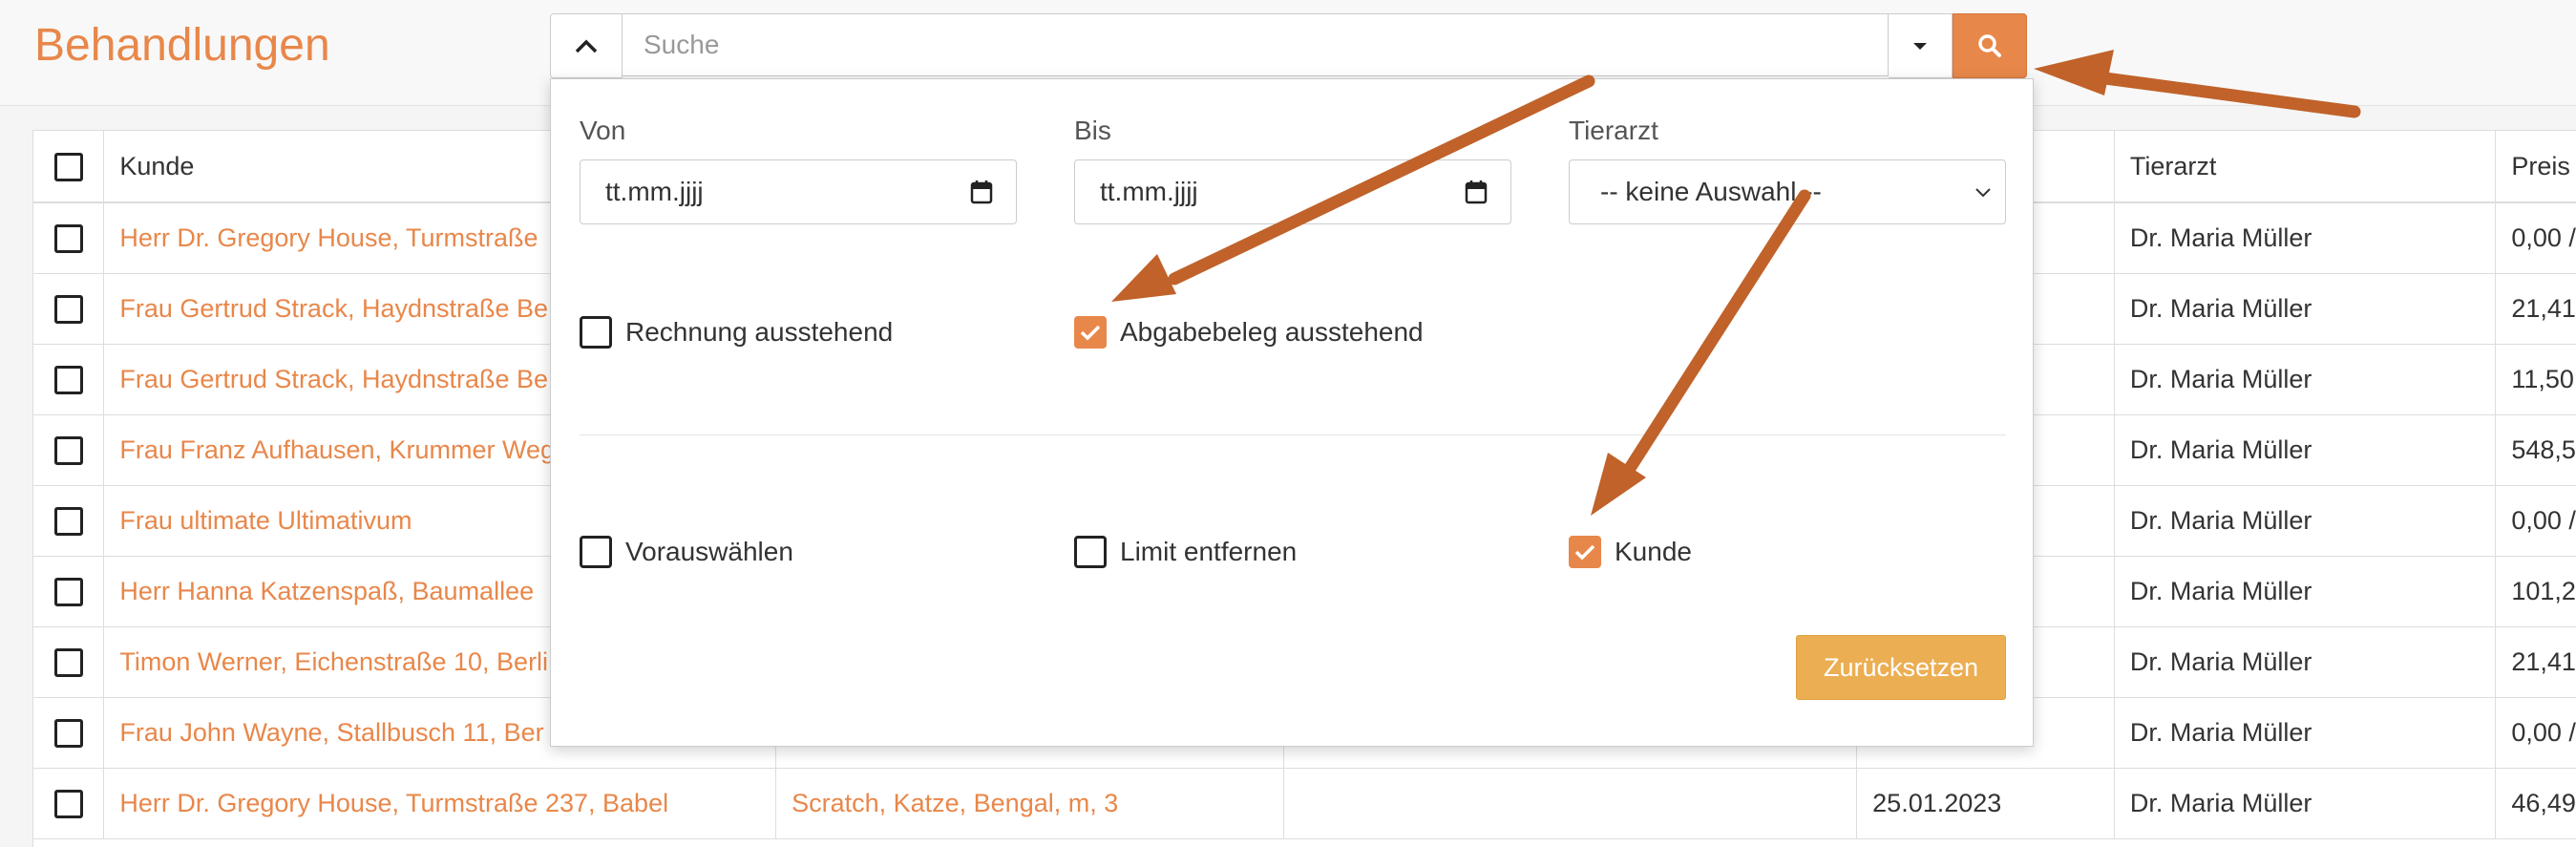 Image resolution: width=2576 pixels, height=847 pixels. What do you see at coordinates (603, 131) in the screenshot?
I see `von-label: Von` at bounding box center [603, 131].